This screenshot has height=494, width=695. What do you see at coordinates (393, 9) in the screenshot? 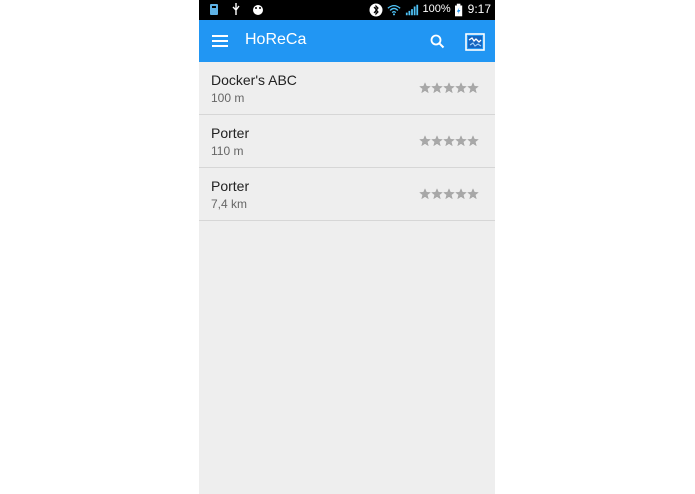
I see `wifi-icon` at bounding box center [393, 9].